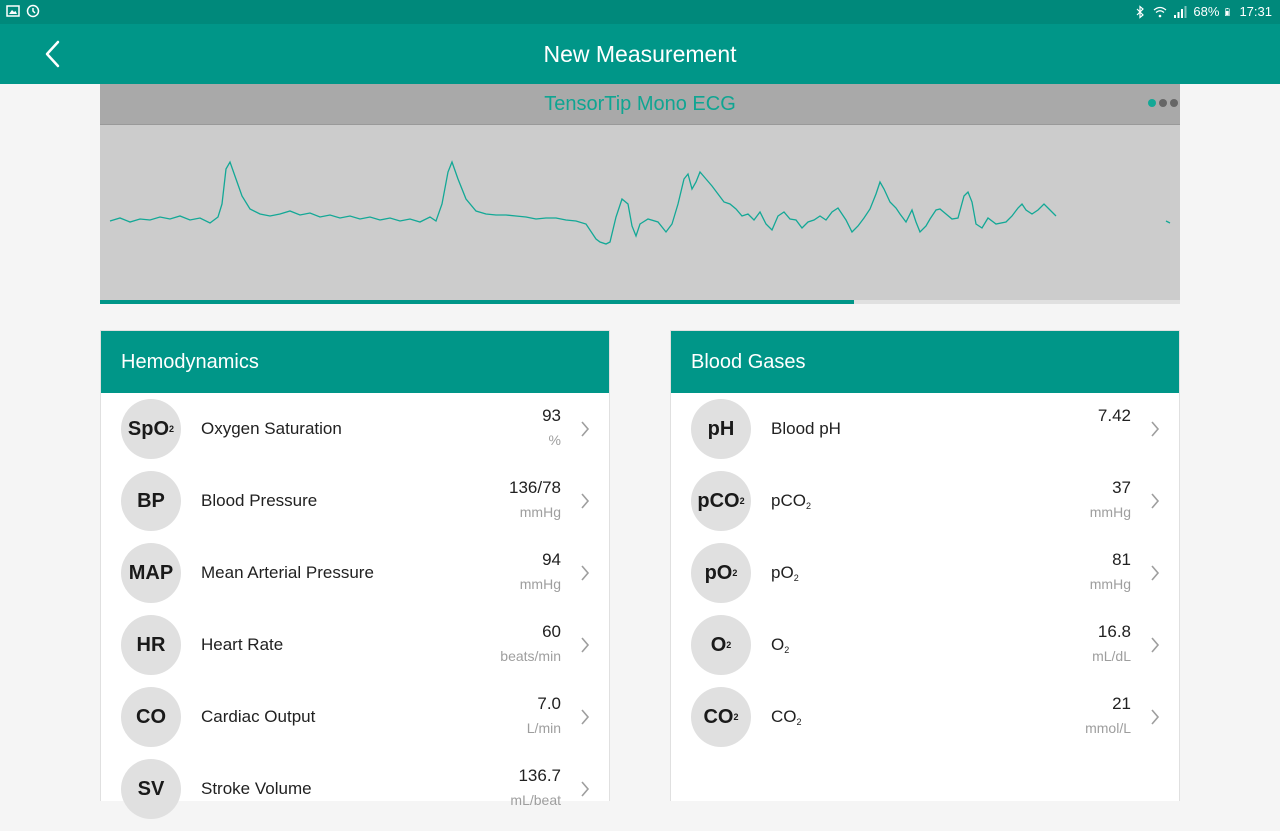 This screenshot has height=831, width=1280. What do you see at coordinates (1160, 11) in the screenshot?
I see `wifi-icon` at bounding box center [1160, 11].